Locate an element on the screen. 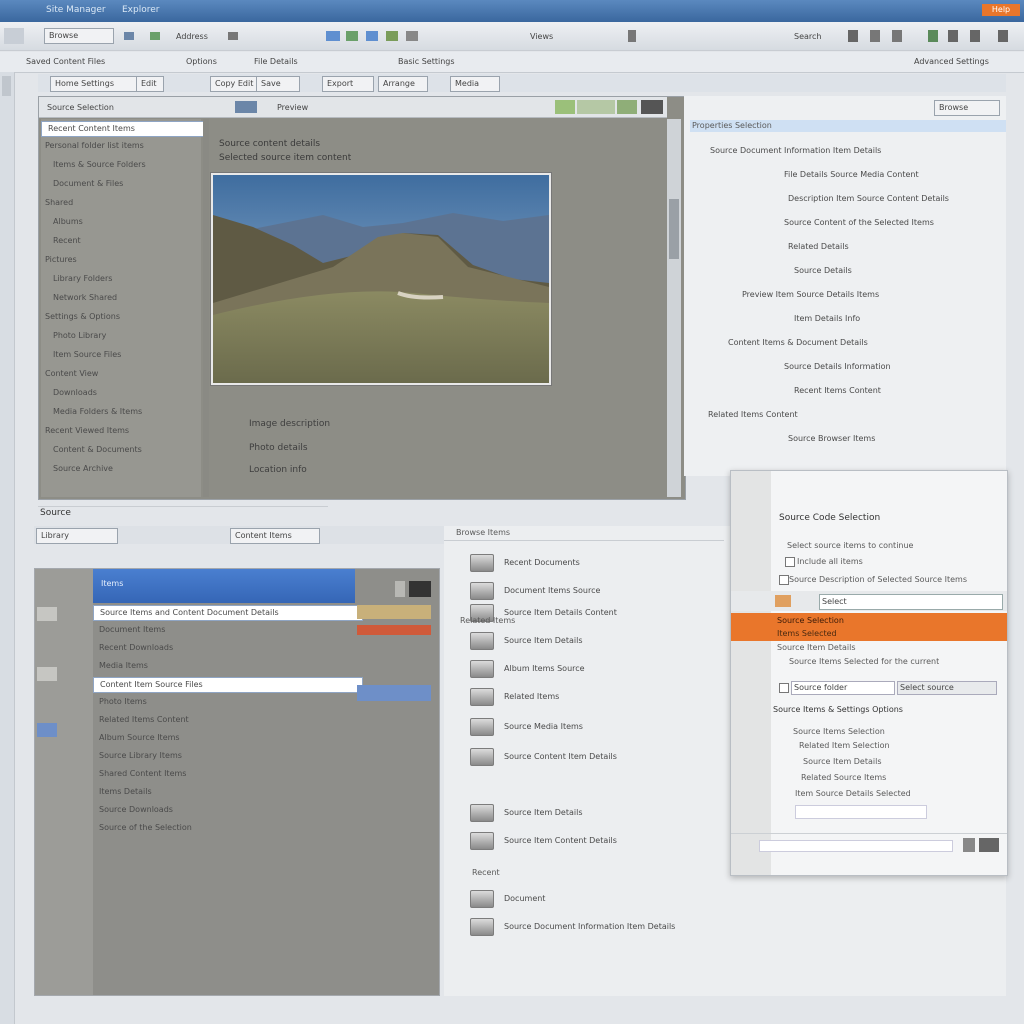 Image resolution: width=1024 pixels, height=1024 pixels. select-field: Select is located at coordinates (911, 602).